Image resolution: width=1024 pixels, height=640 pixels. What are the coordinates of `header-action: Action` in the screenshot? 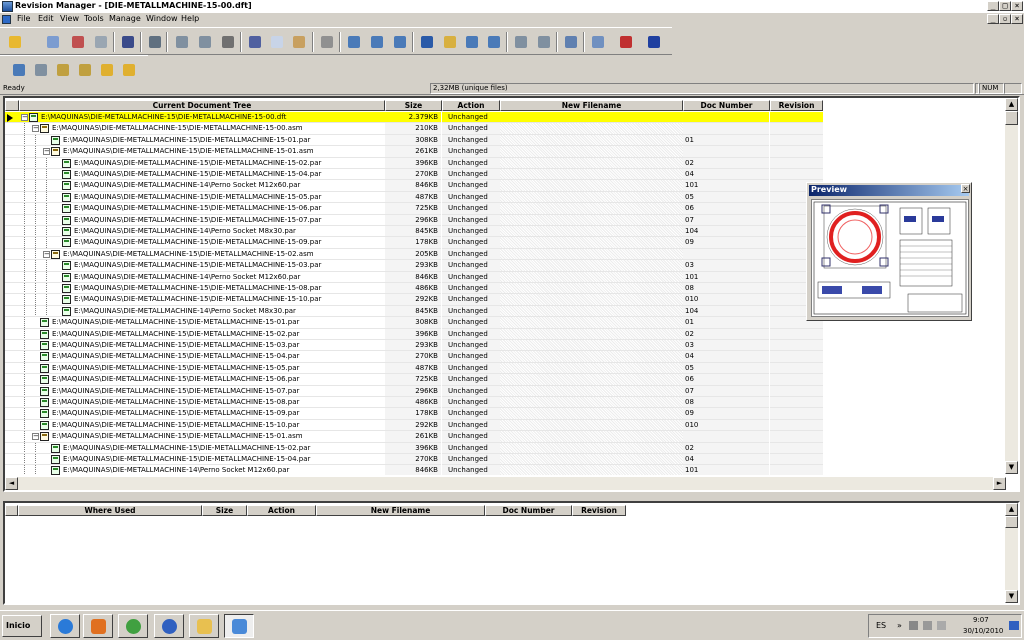 It's located at (471, 105).